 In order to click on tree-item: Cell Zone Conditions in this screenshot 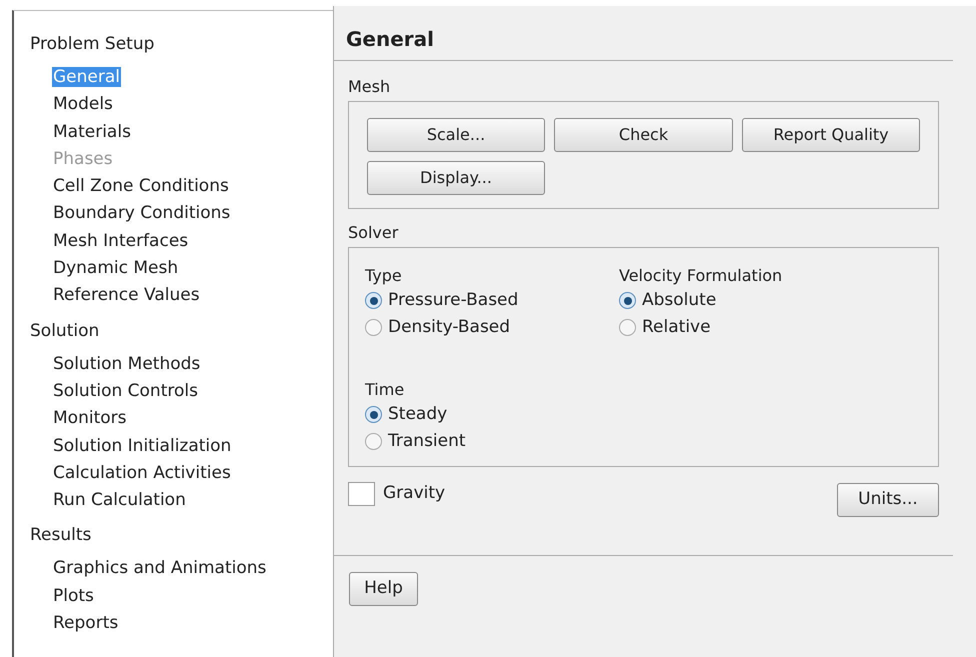, I will do `click(141, 186)`.